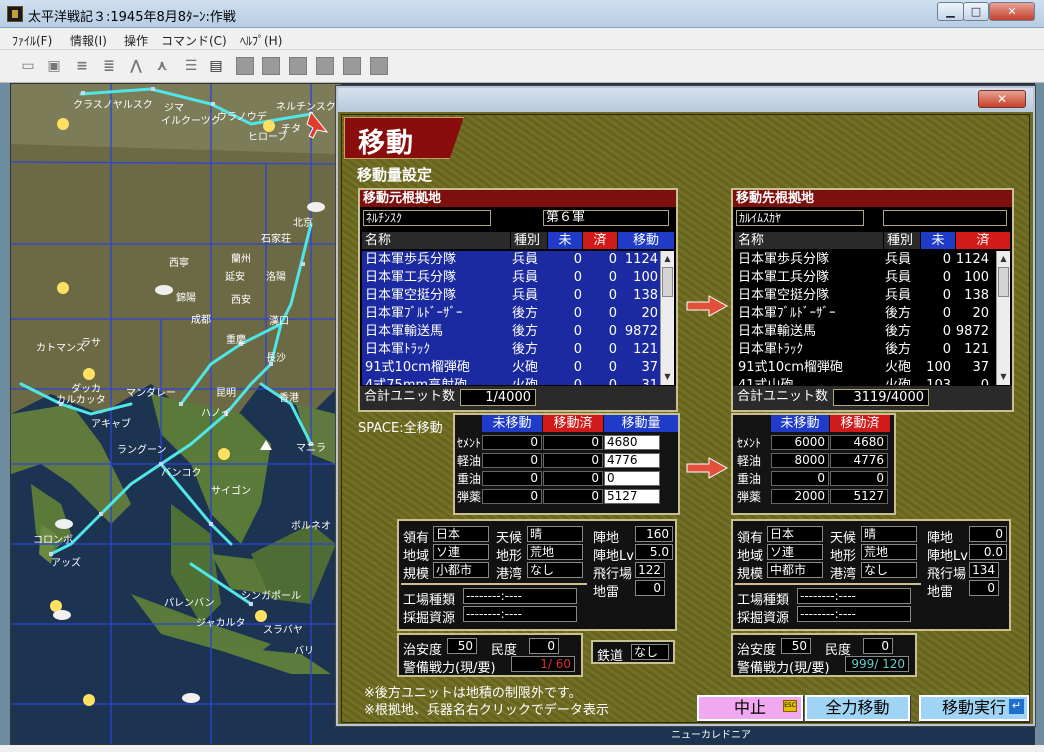  I want to click on execute-move-button: 移動実行 ↵, so click(974, 708).